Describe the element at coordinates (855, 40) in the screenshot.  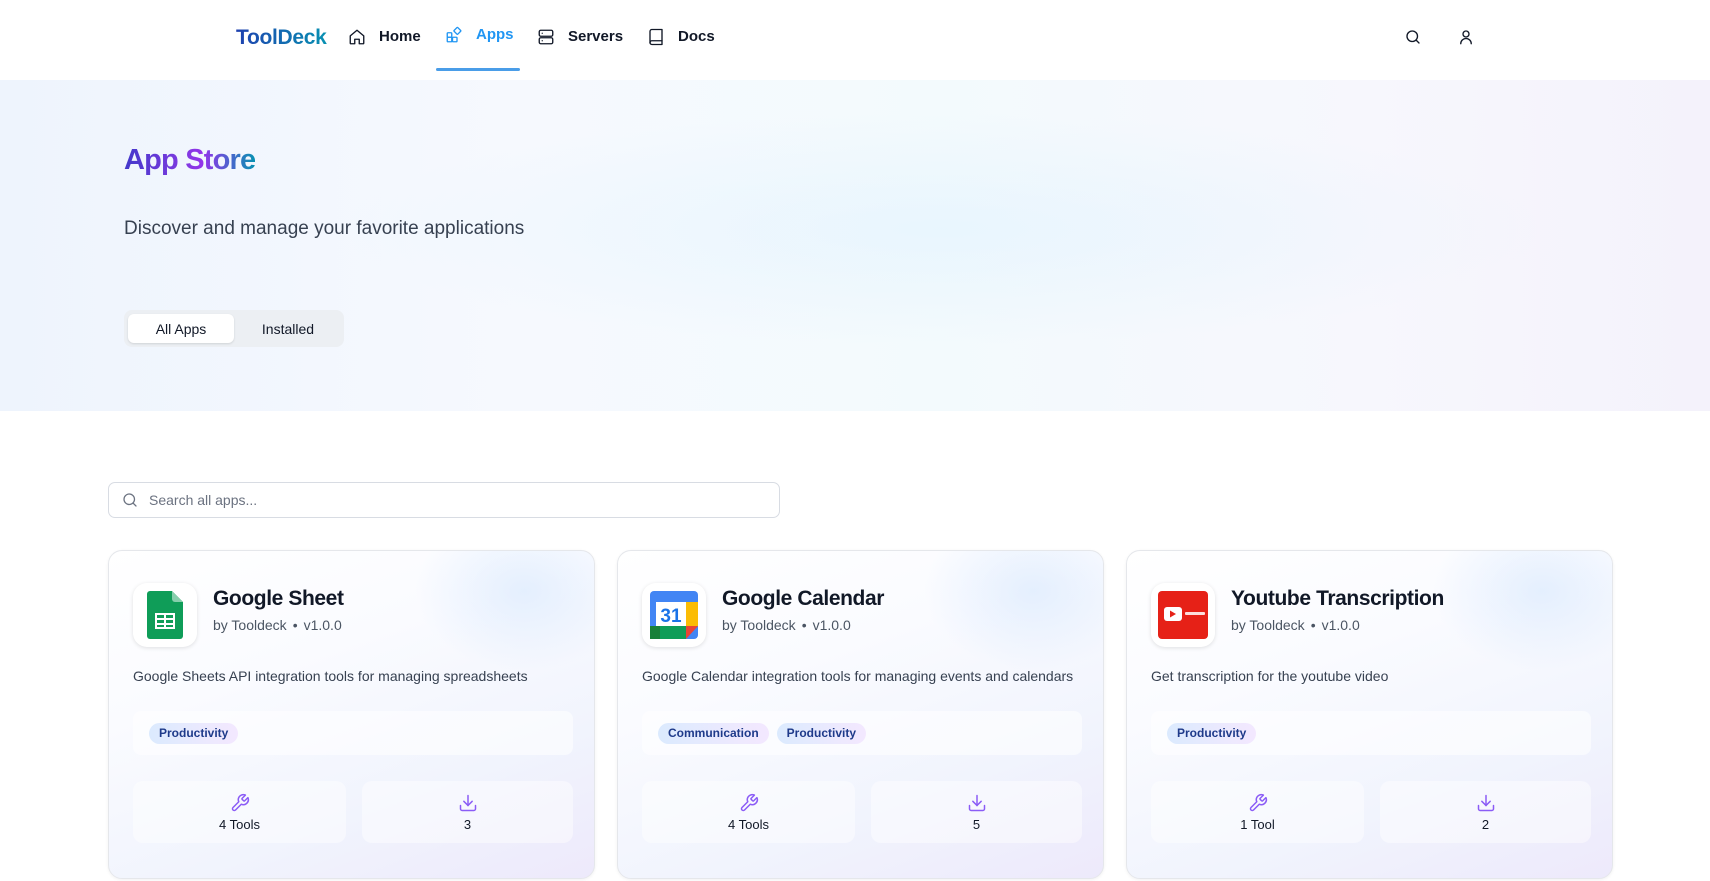
I see `top-navigation: ToolDeck Home Apps Servers Docs` at that location.